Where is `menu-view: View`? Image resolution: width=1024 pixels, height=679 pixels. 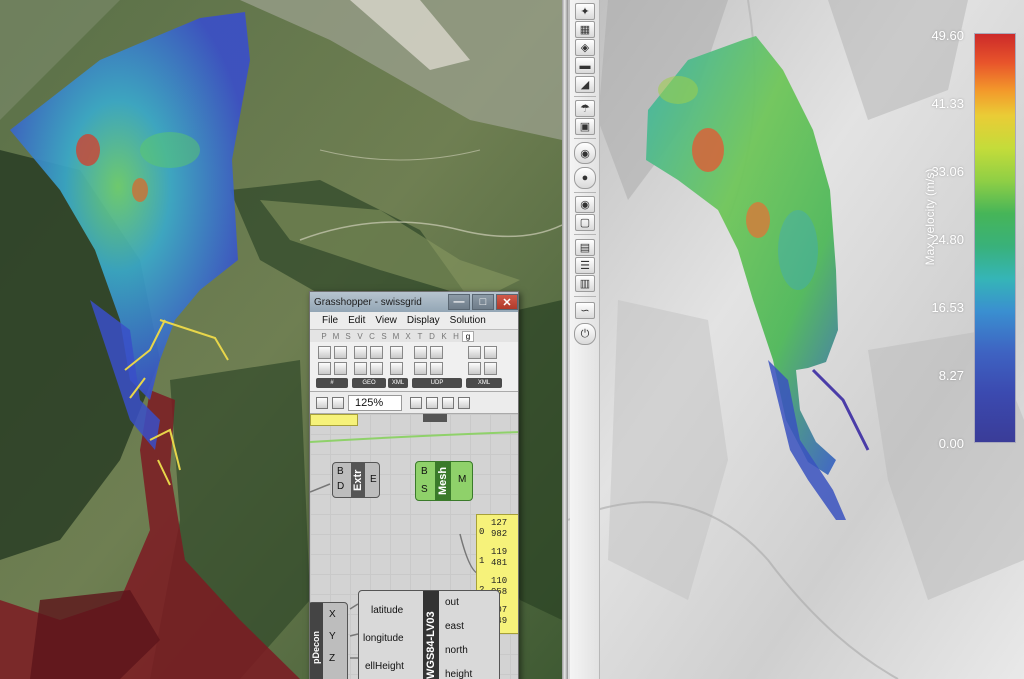
menu-view: View is located at coordinates (386, 320).